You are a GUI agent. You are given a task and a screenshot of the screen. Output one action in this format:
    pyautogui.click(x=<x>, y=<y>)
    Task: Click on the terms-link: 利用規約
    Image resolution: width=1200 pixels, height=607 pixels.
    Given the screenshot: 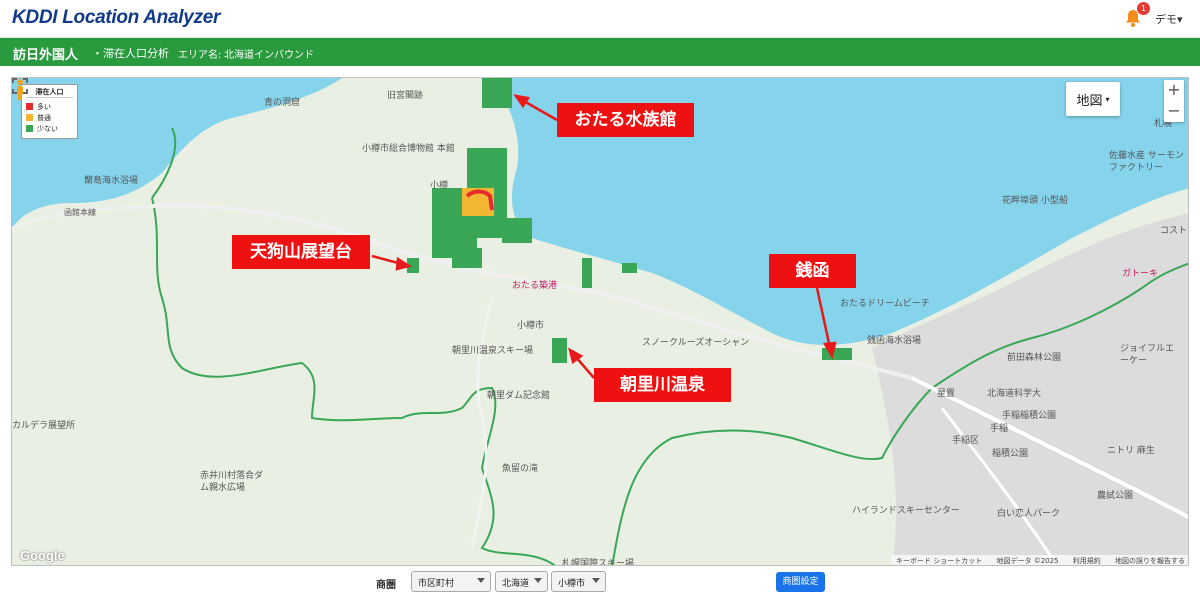 What is the action you would take?
    pyautogui.click(x=1087, y=561)
    